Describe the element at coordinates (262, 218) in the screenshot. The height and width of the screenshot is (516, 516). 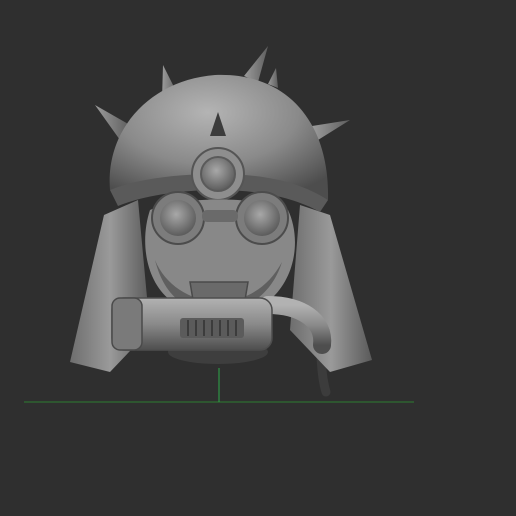
I see `right-goggle-lens` at that location.